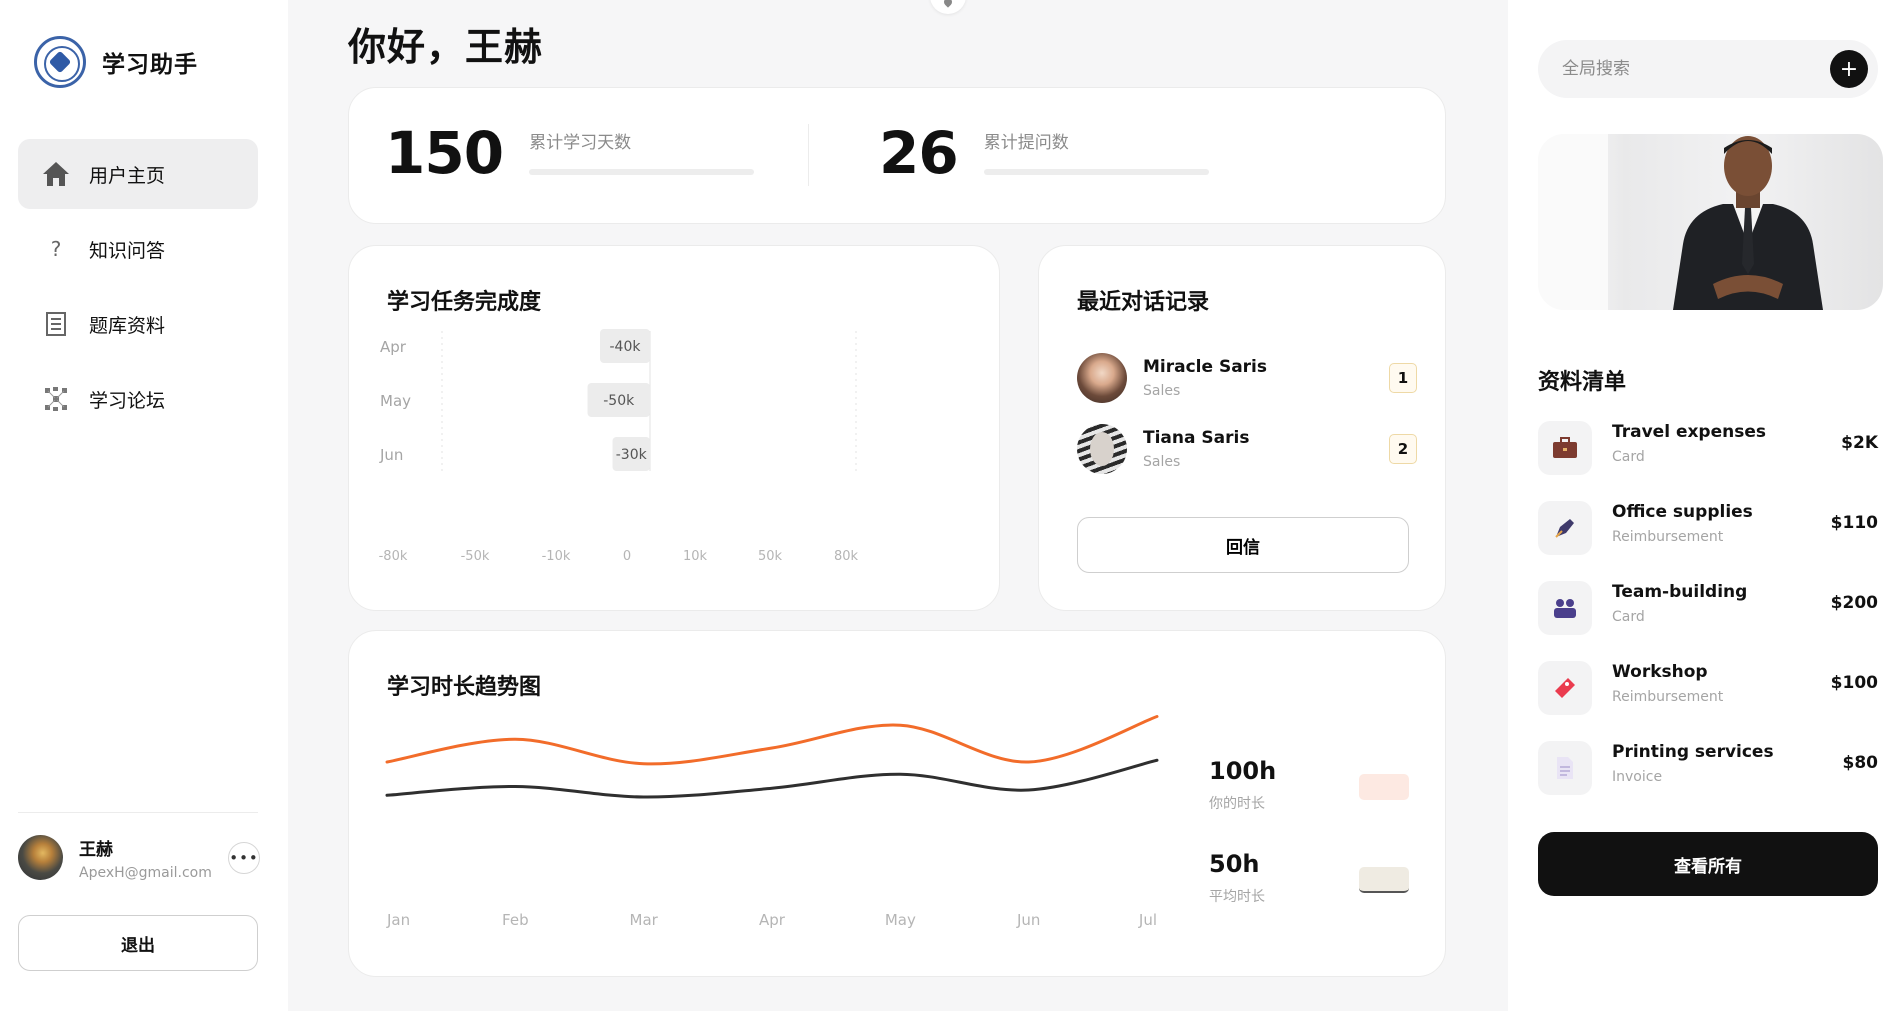  Describe the element at coordinates (1384, 787) in the screenshot. I see `legend-swatch` at that location.